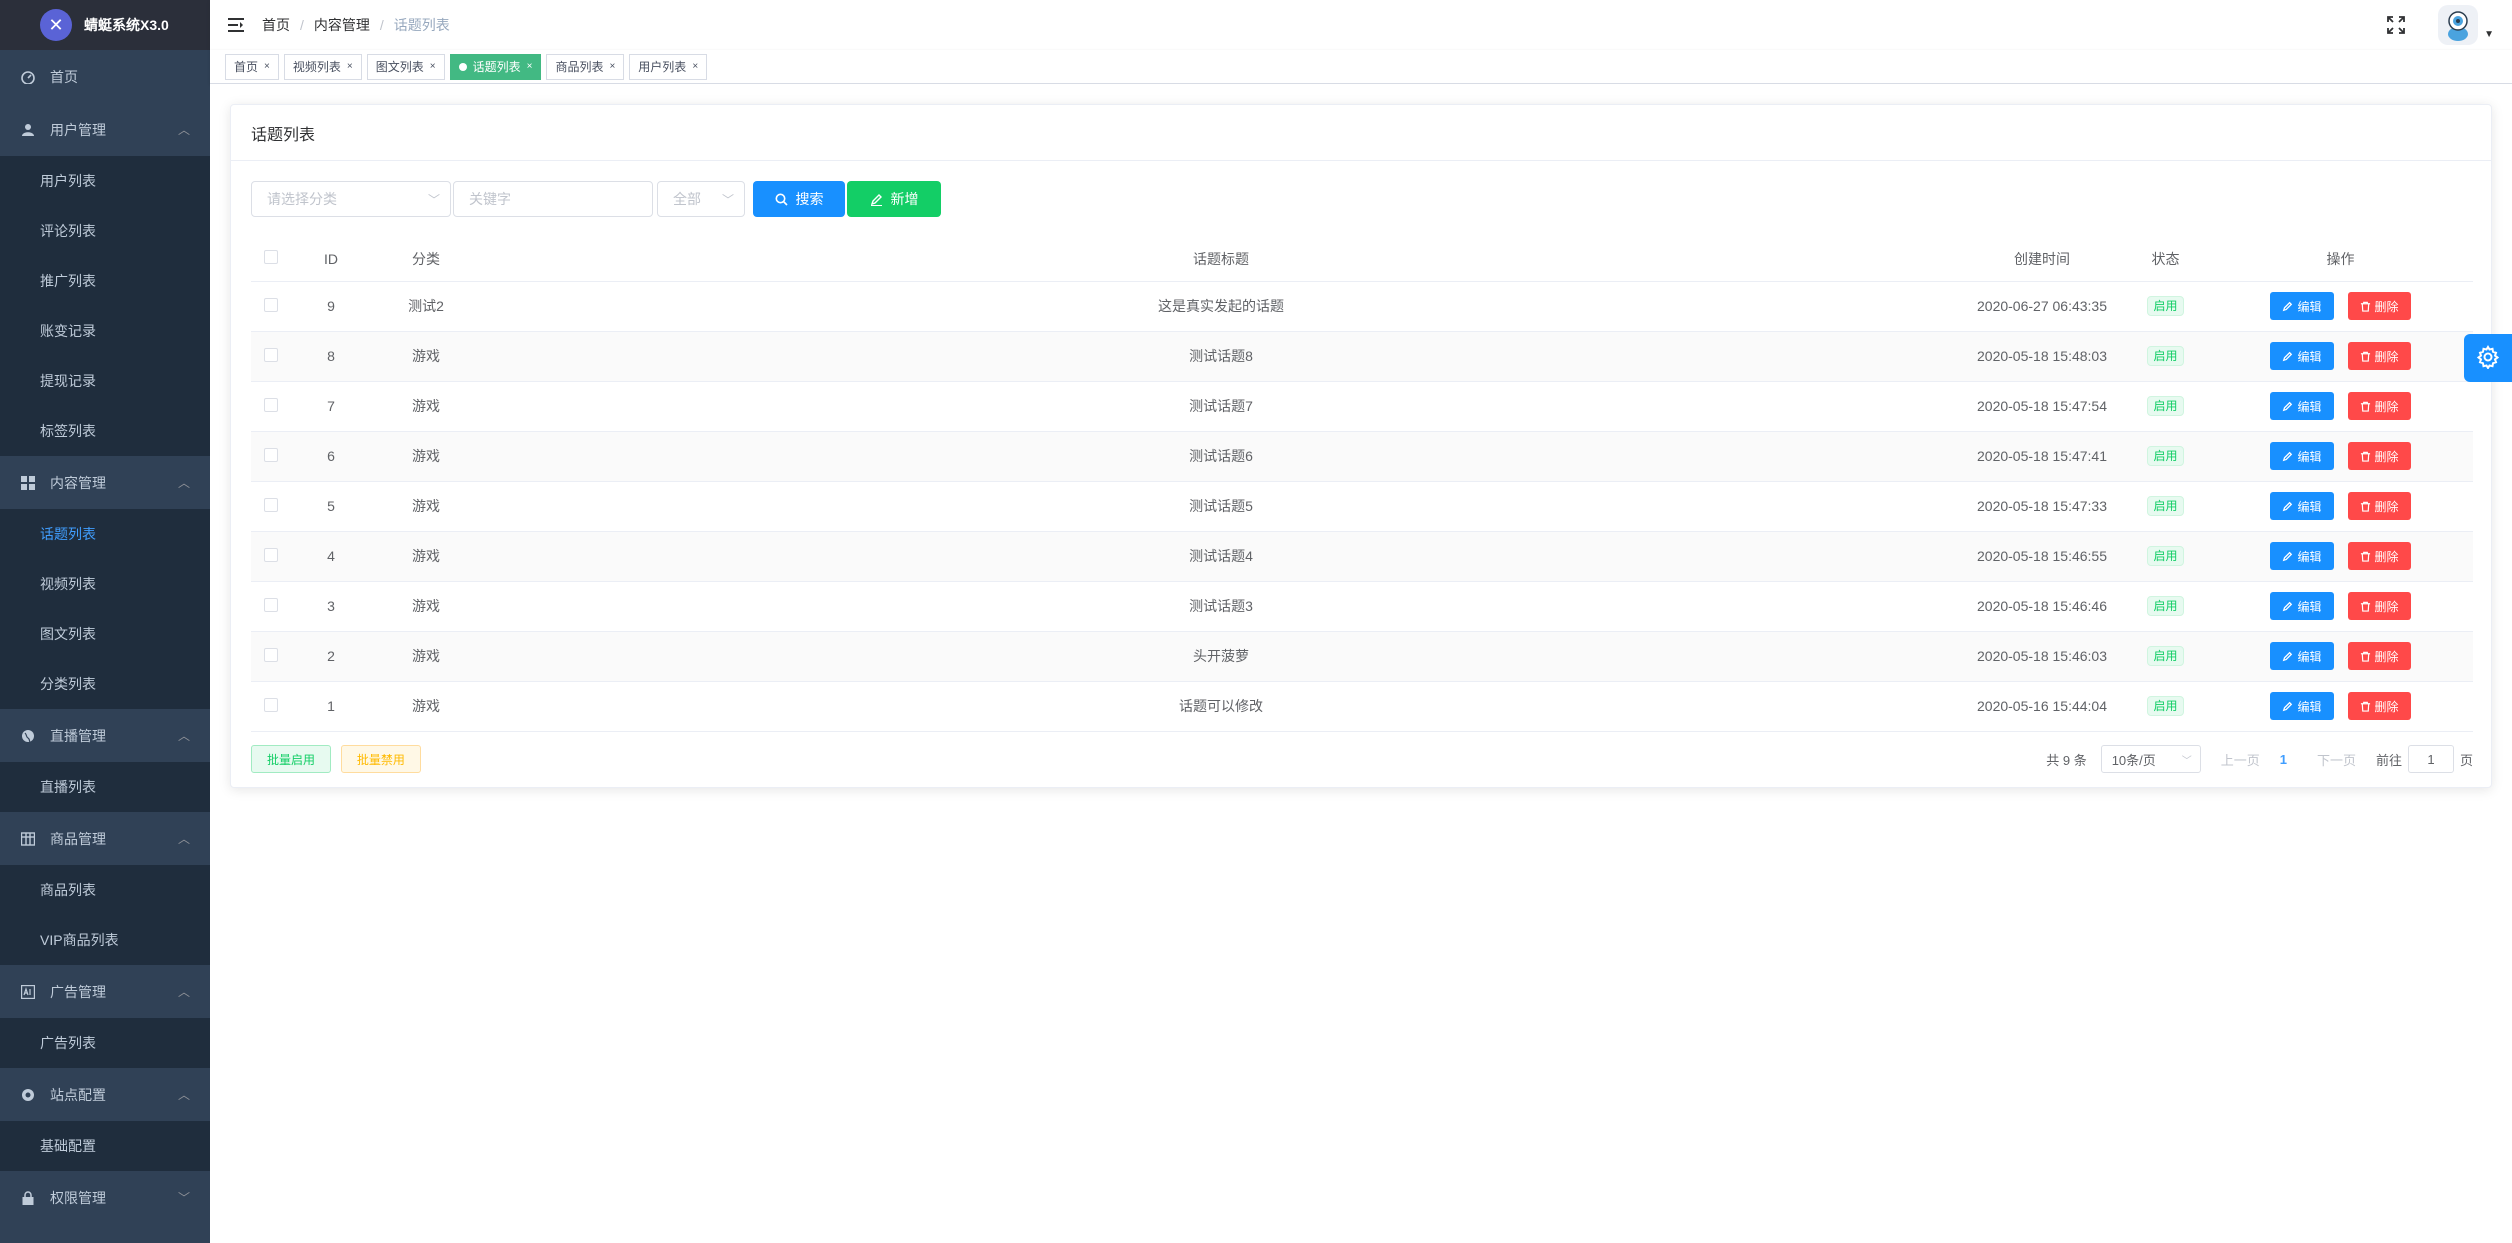  What do you see at coordinates (2283, 759) in the screenshot?
I see `page-number: 1` at bounding box center [2283, 759].